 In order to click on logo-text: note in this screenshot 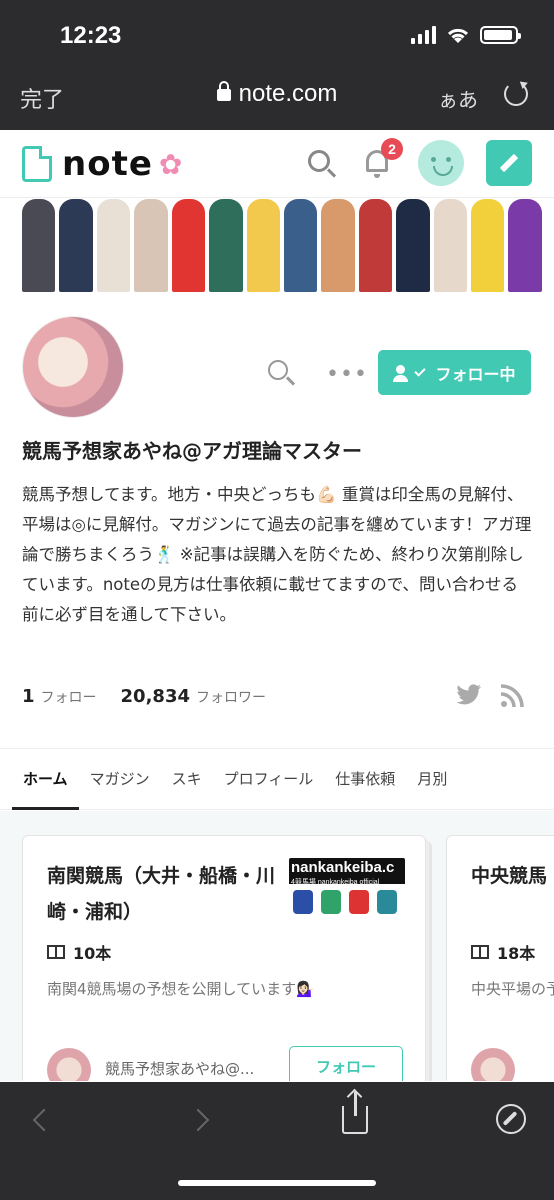, I will do `click(107, 164)`.